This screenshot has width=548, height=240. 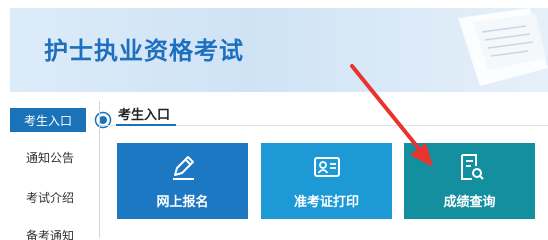 I want to click on sidebar-item-prep-notice: 备考通知, so click(x=50, y=233).